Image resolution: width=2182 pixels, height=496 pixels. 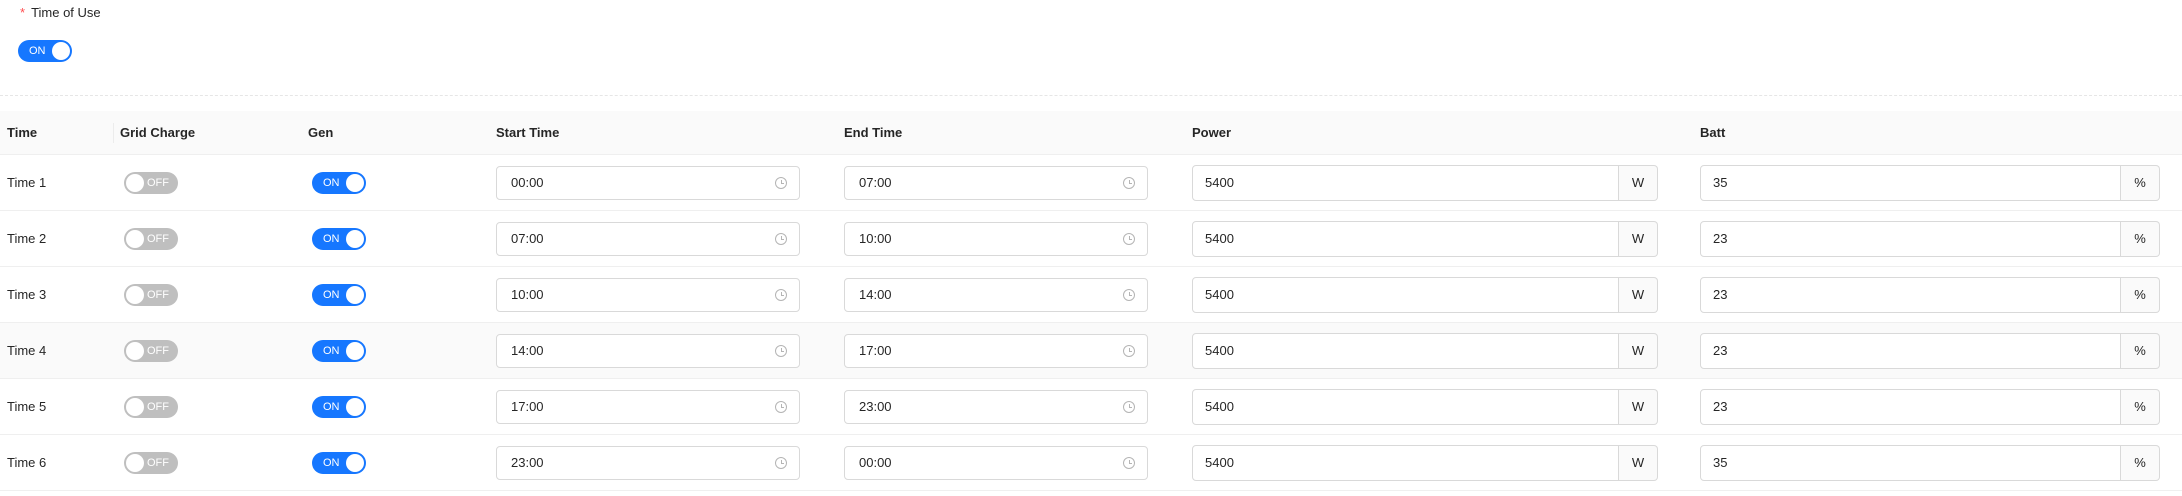 What do you see at coordinates (875, 294) in the screenshot?
I see `end-time-value: 14:00` at bounding box center [875, 294].